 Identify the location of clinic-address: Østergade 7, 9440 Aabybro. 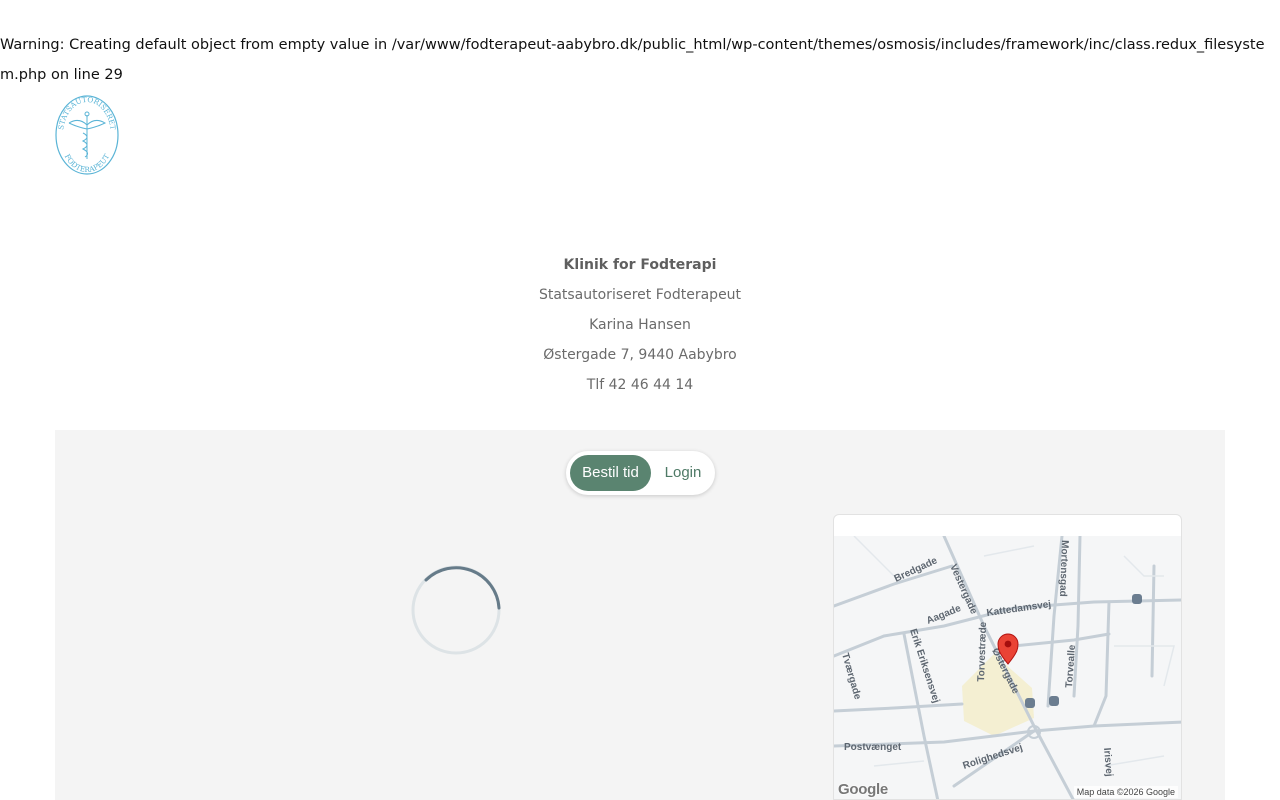
(640, 355).